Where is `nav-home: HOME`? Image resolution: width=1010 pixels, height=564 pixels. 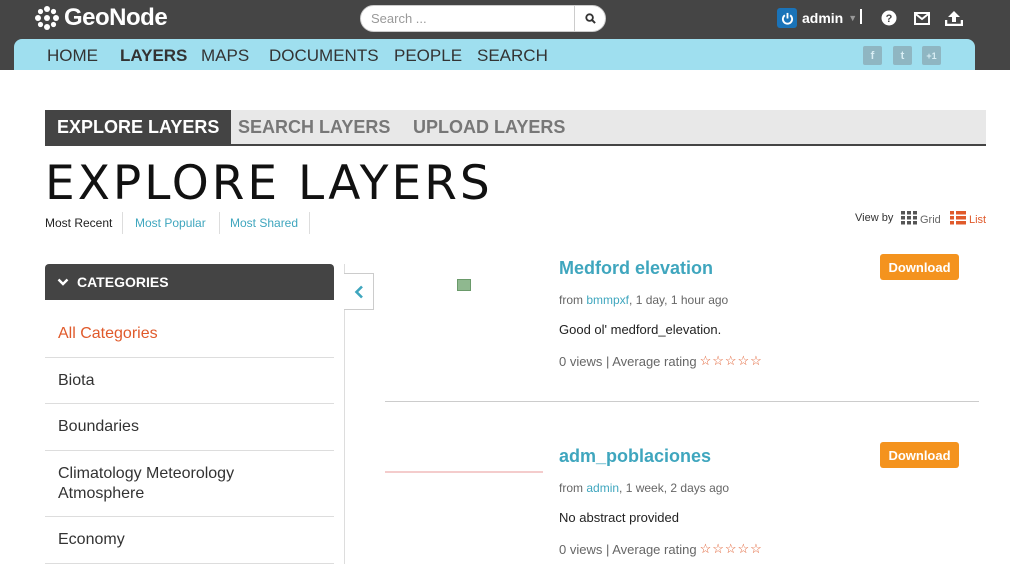
nav-home: HOME is located at coordinates (72, 56).